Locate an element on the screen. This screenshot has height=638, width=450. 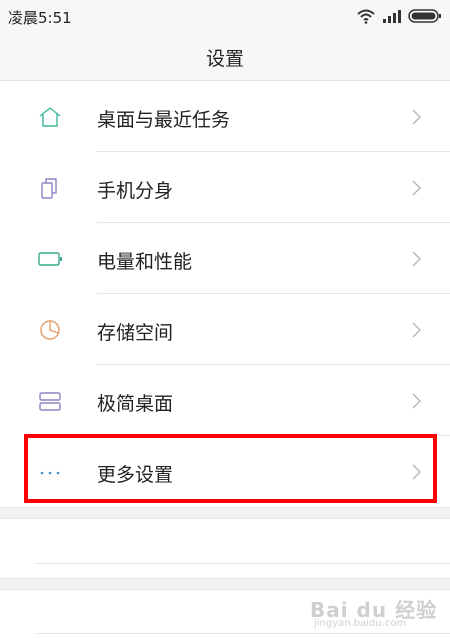
watermark-subtext: jingyan.baidu.com is located at coordinates (360, 623).